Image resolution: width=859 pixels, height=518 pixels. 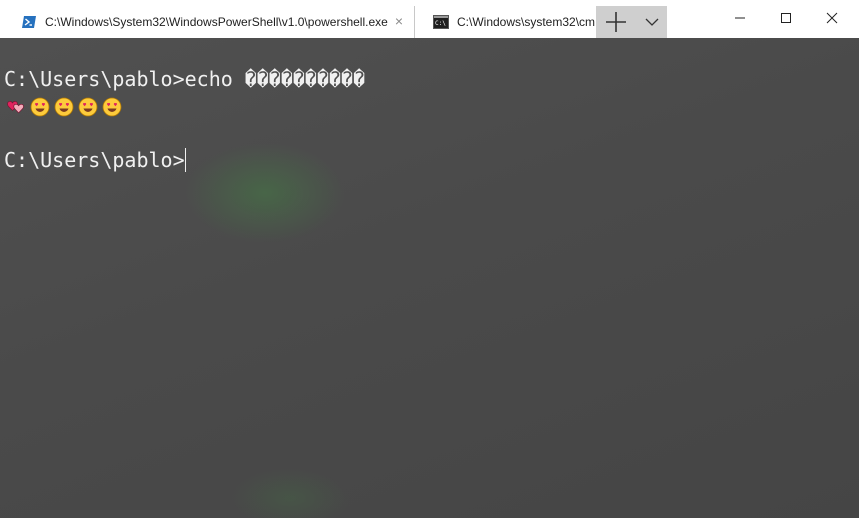 What do you see at coordinates (399, 21) in the screenshot?
I see `tab-close-icon: ×` at bounding box center [399, 21].